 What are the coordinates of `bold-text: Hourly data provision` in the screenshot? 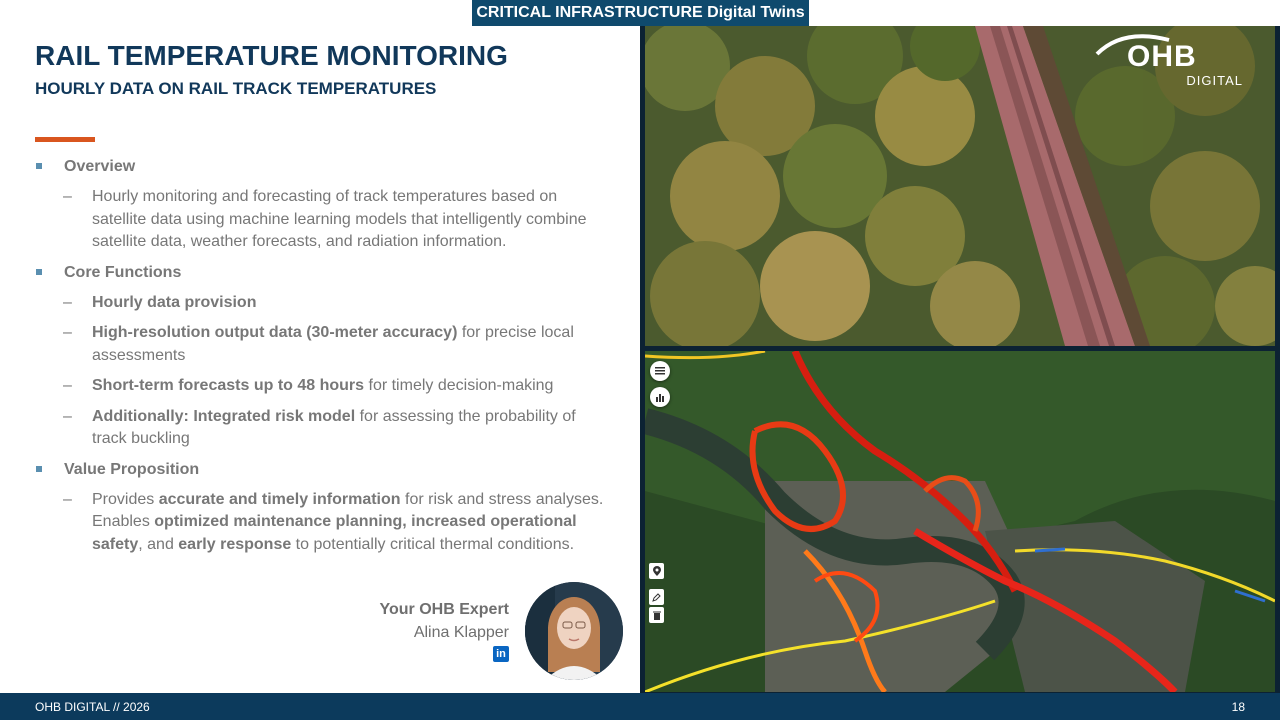 It's located at (174, 302).